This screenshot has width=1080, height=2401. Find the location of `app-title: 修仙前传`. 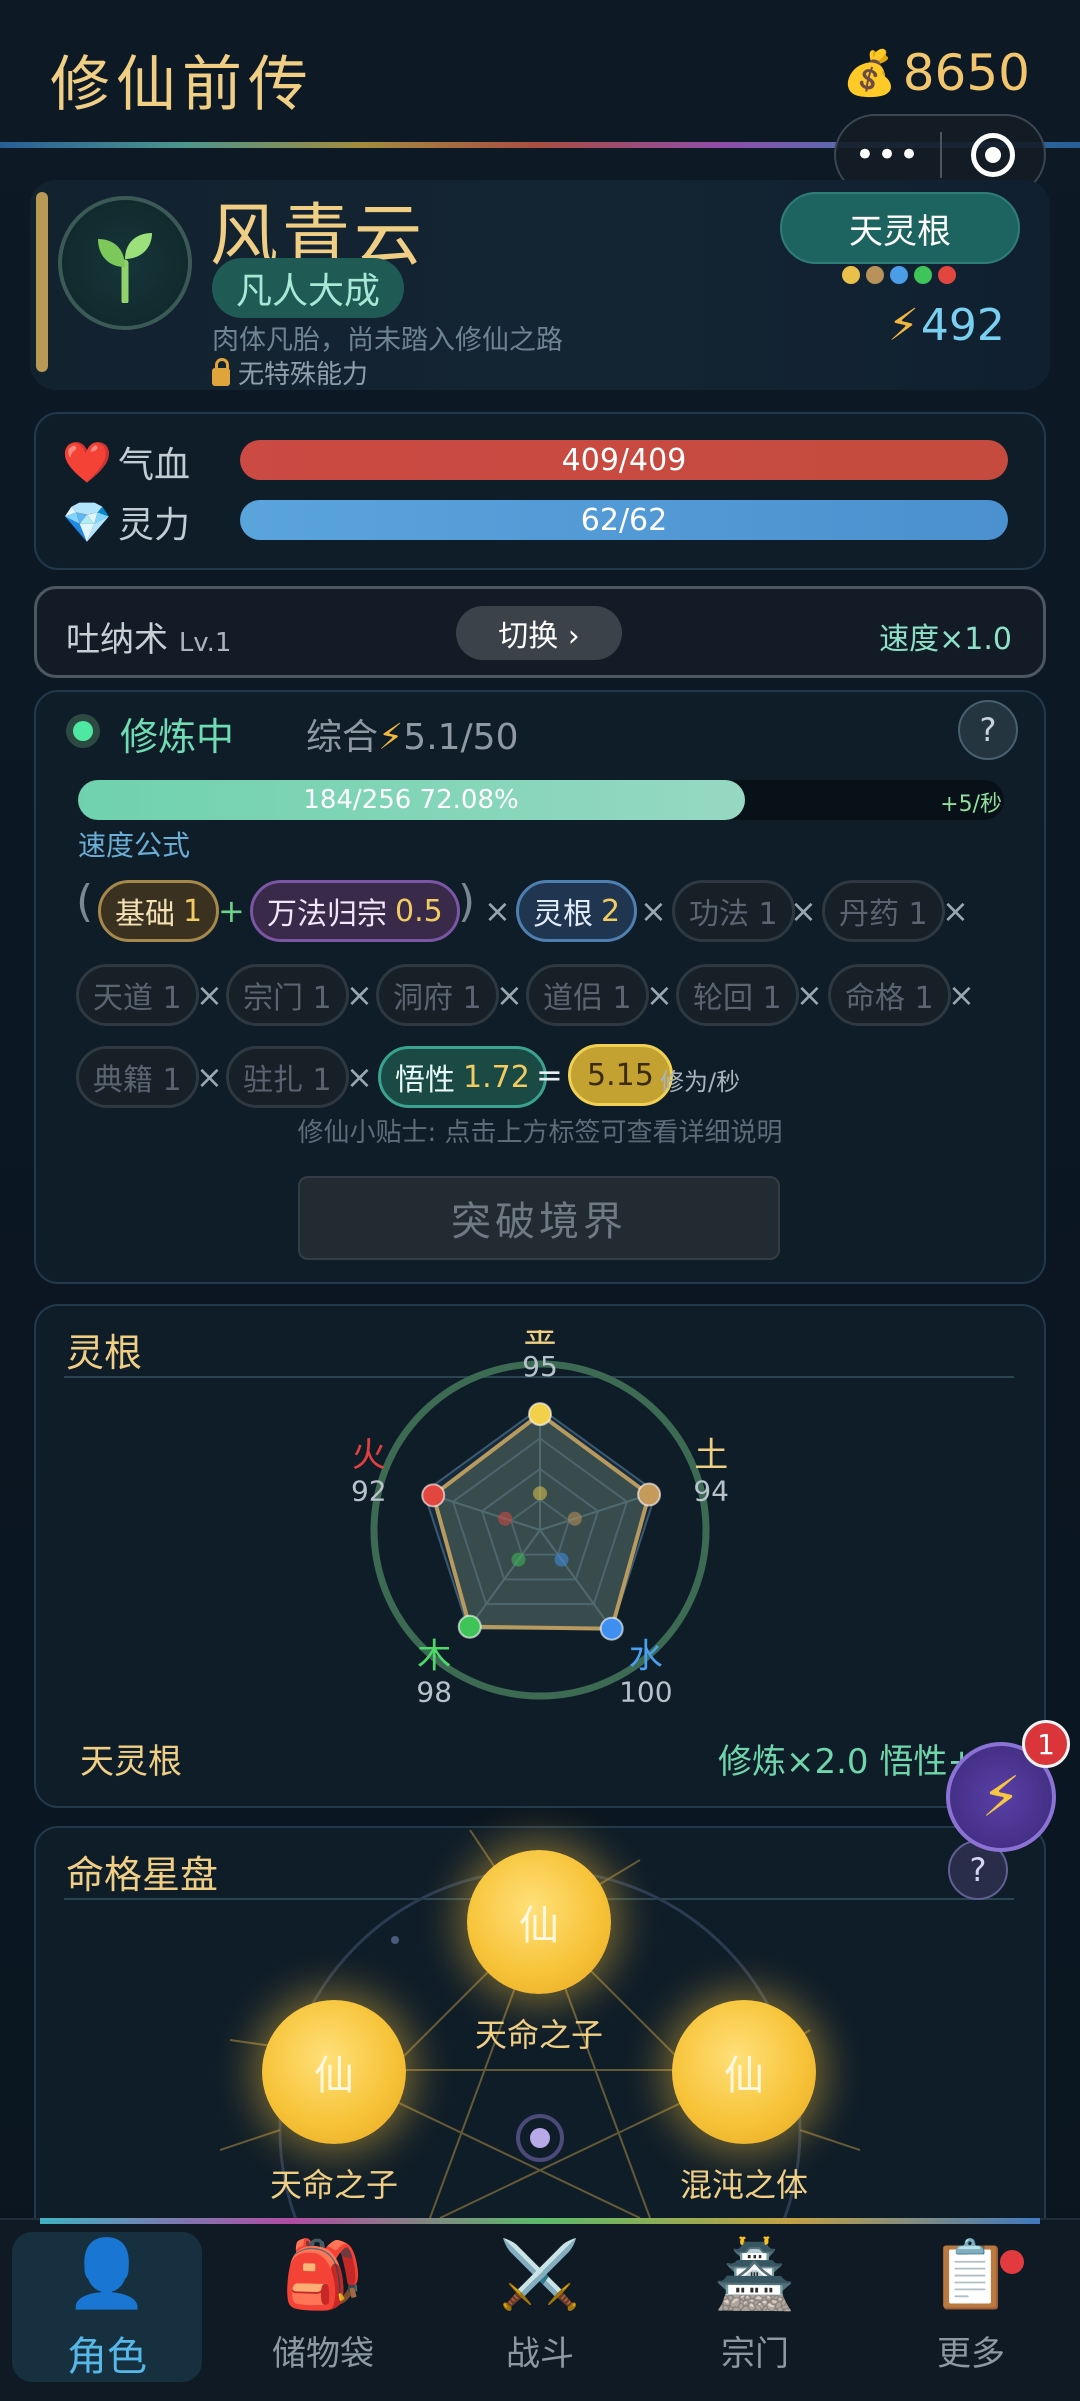

app-title: 修仙前传 is located at coordinates (182, 85).